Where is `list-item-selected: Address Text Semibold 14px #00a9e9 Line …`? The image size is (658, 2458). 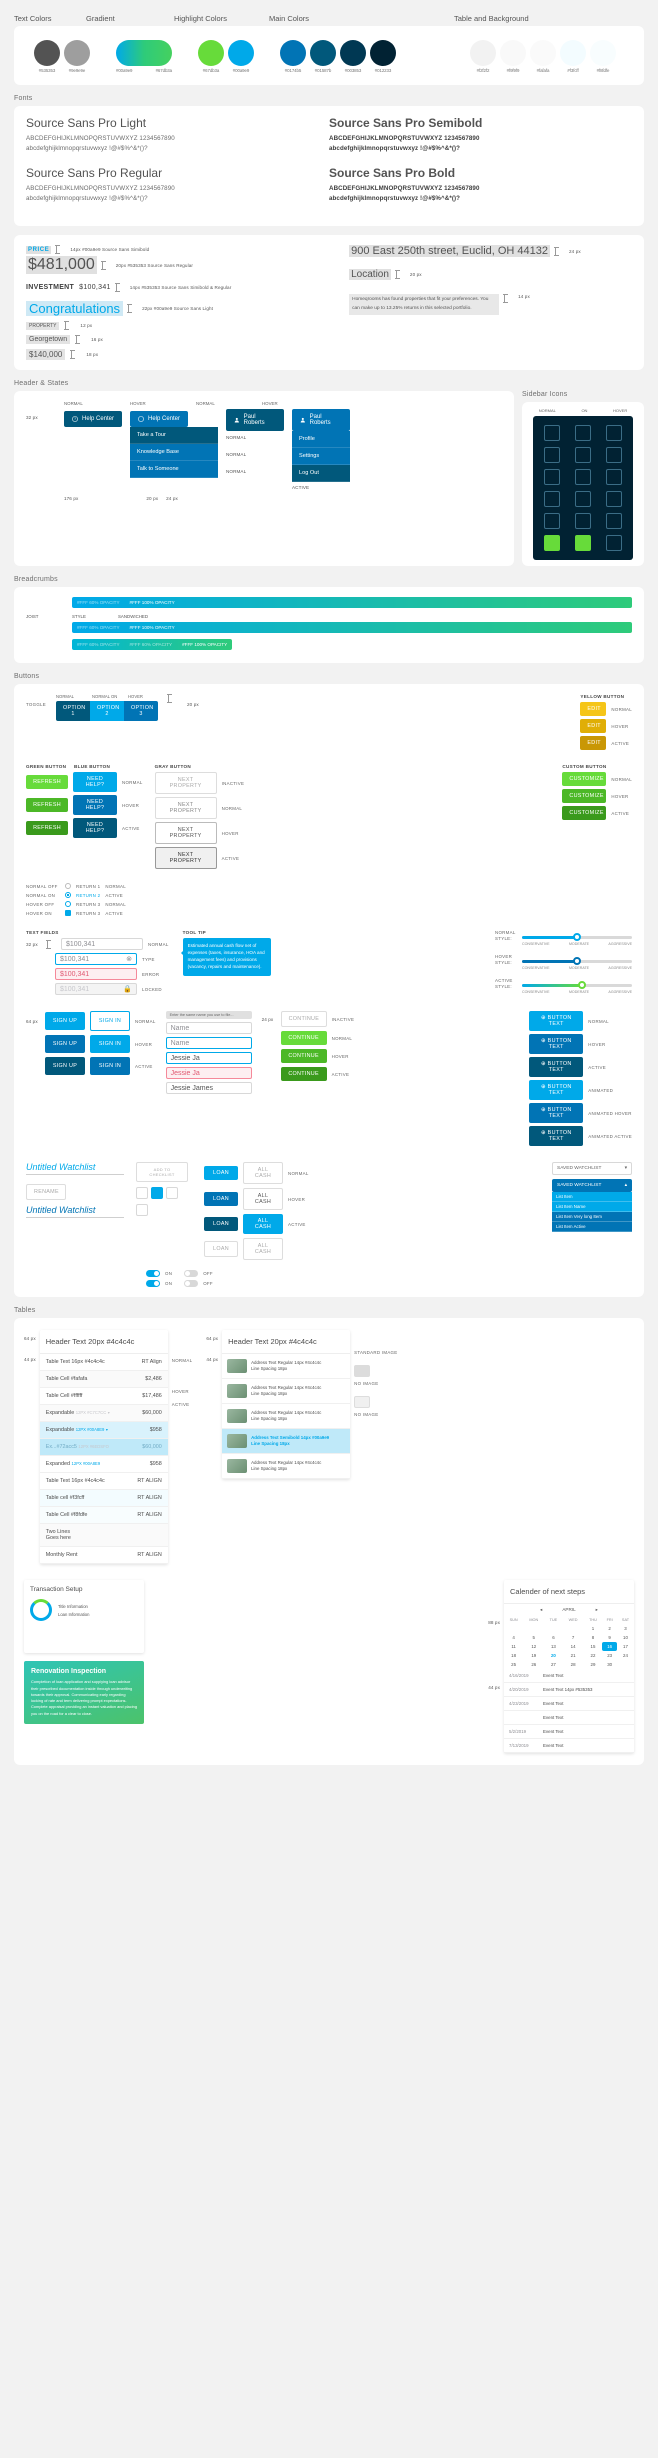
list-item-selected: Address Text Semibold 14px #00a9e9 Line … is located at coordinates (286, 1442).